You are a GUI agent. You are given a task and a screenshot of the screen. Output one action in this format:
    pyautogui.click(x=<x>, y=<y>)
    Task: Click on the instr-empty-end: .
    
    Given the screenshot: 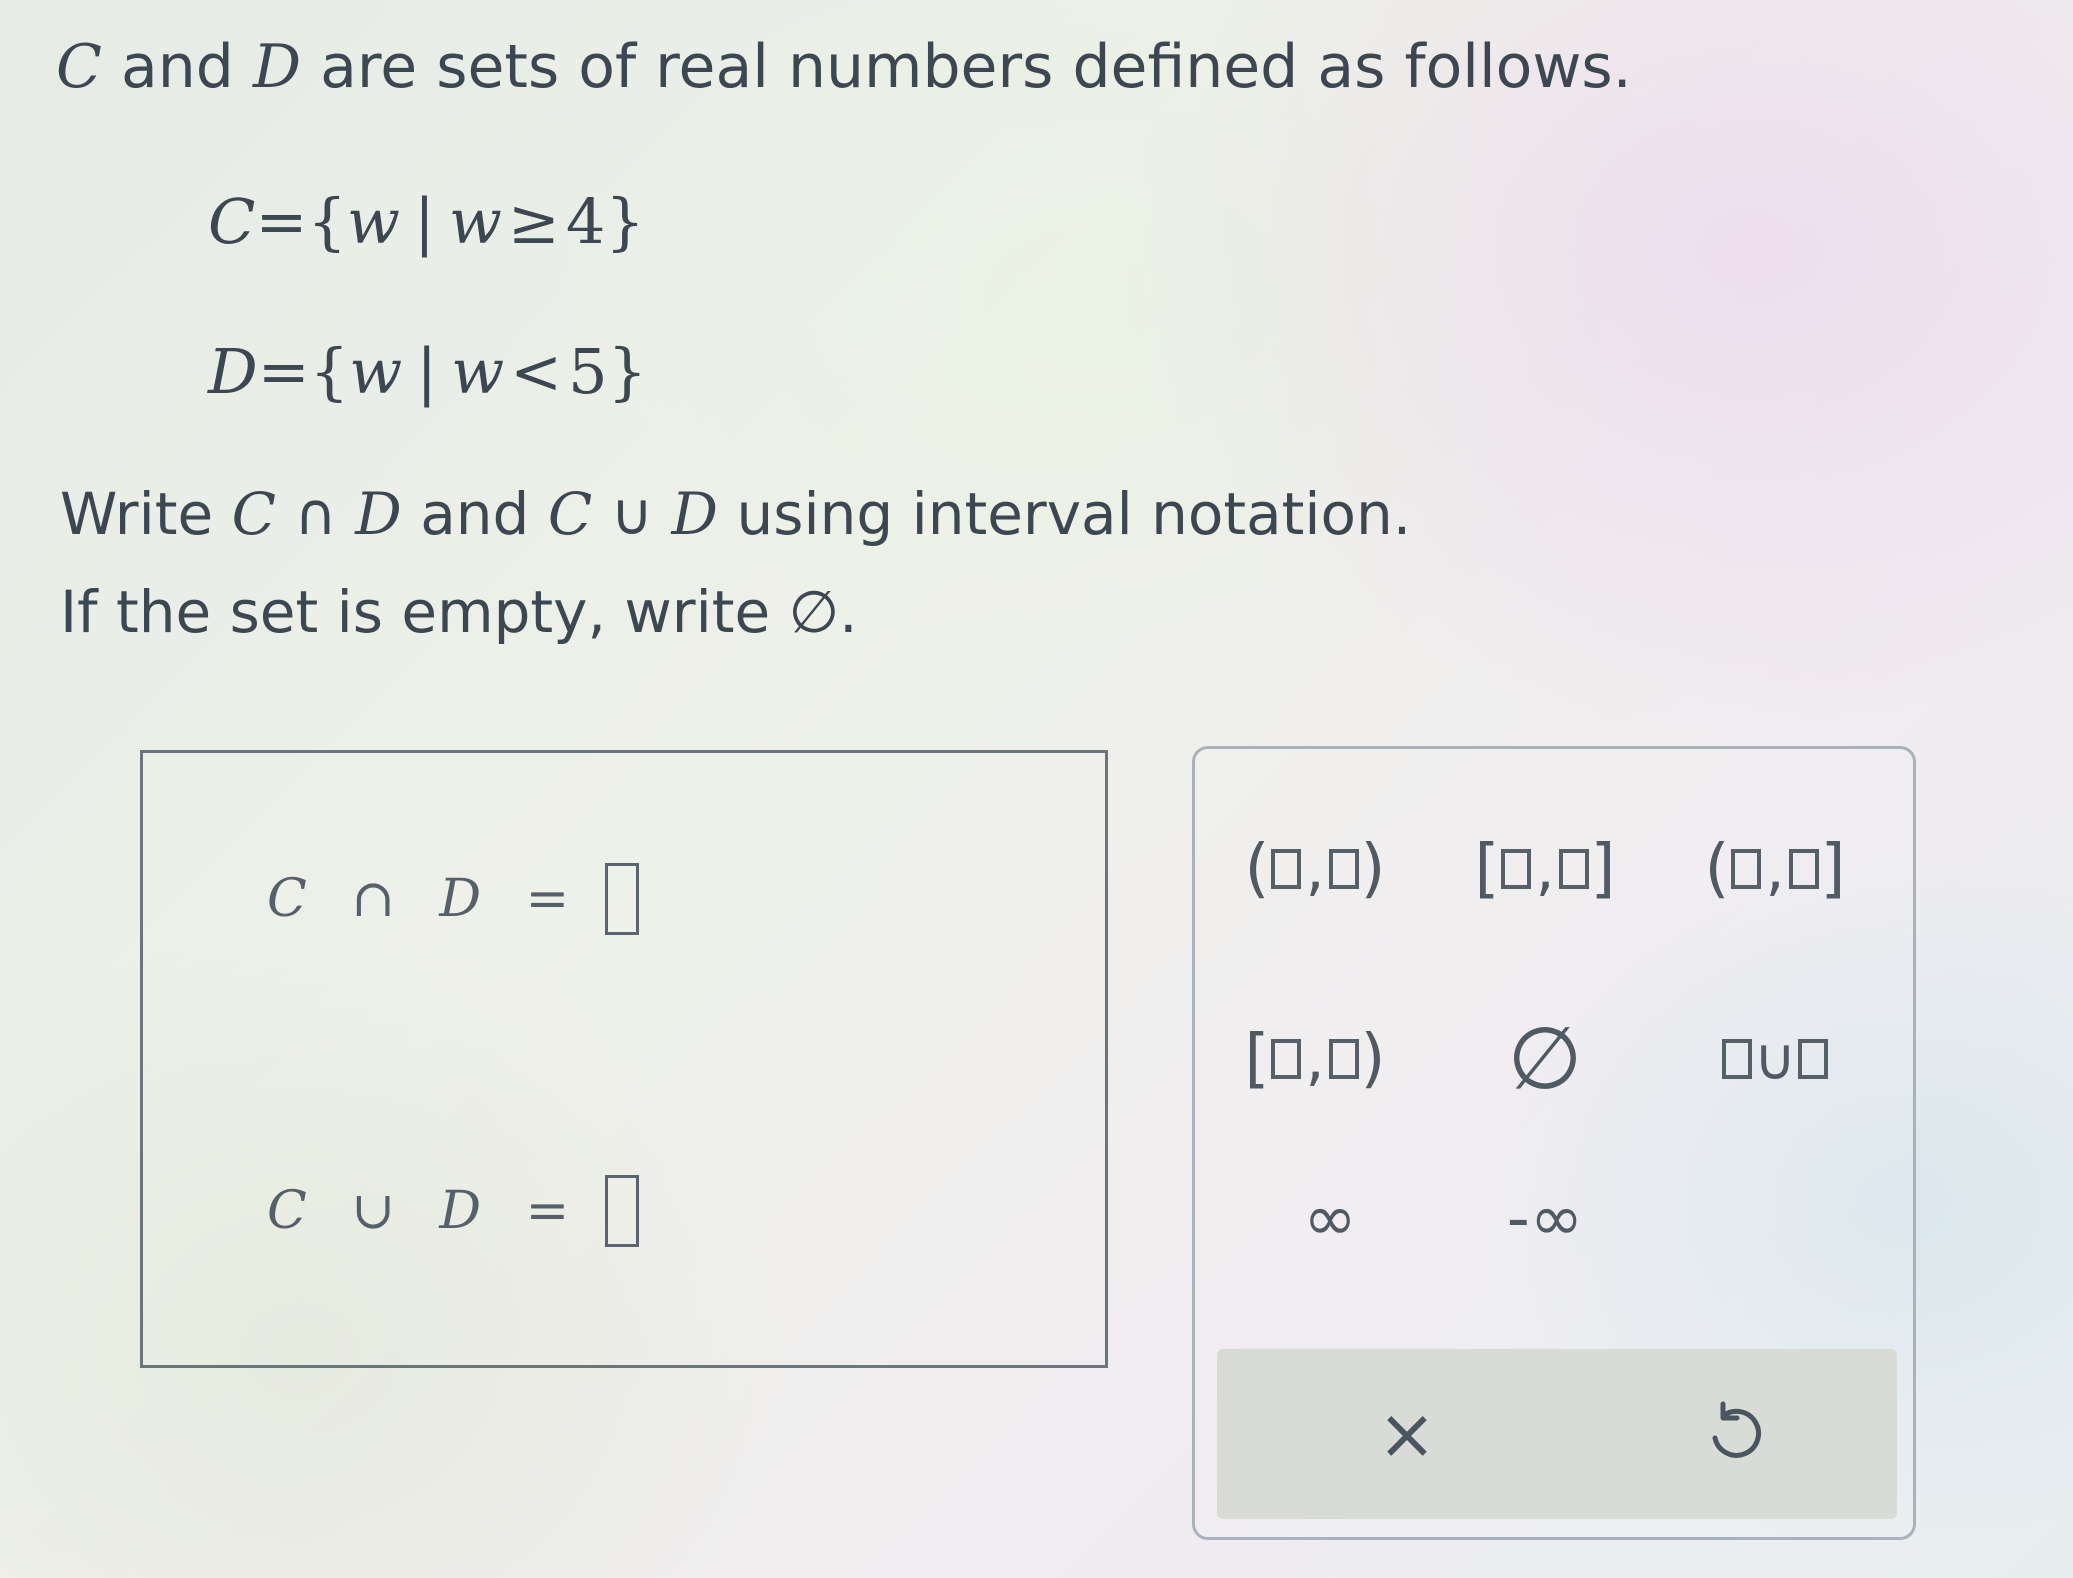 What is the action you would take?
    pyautogui.click(x=848, y=612)
    